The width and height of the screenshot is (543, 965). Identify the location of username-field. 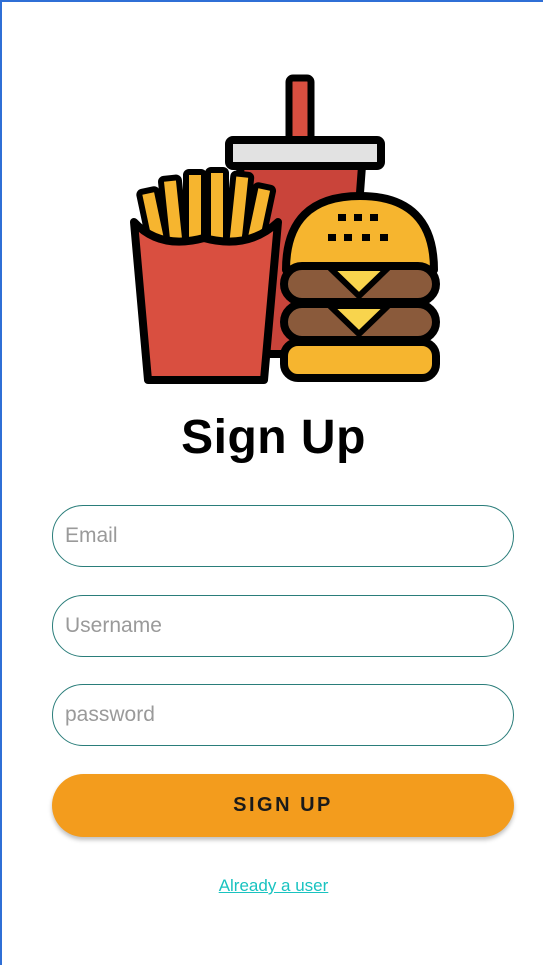
(283, 626).